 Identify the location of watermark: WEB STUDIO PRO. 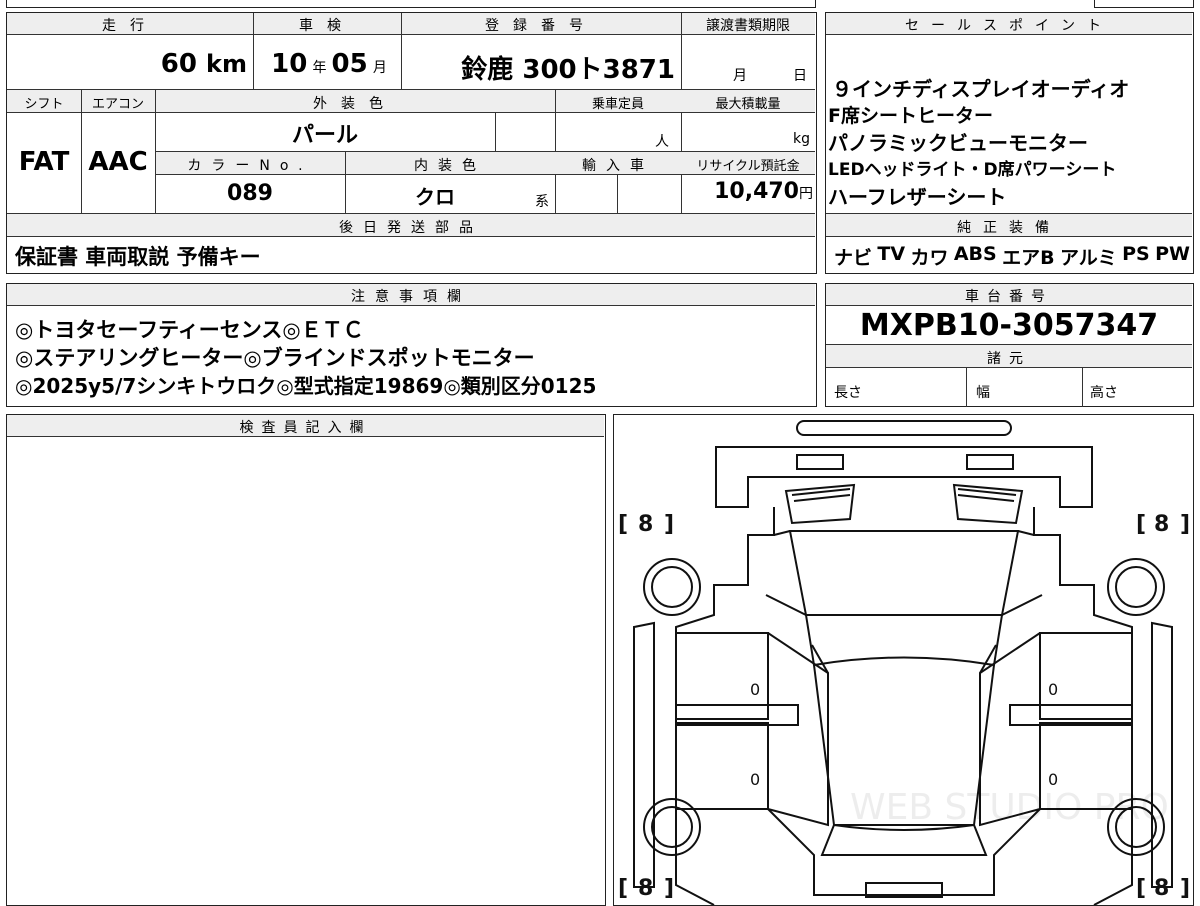
(1009, 807).